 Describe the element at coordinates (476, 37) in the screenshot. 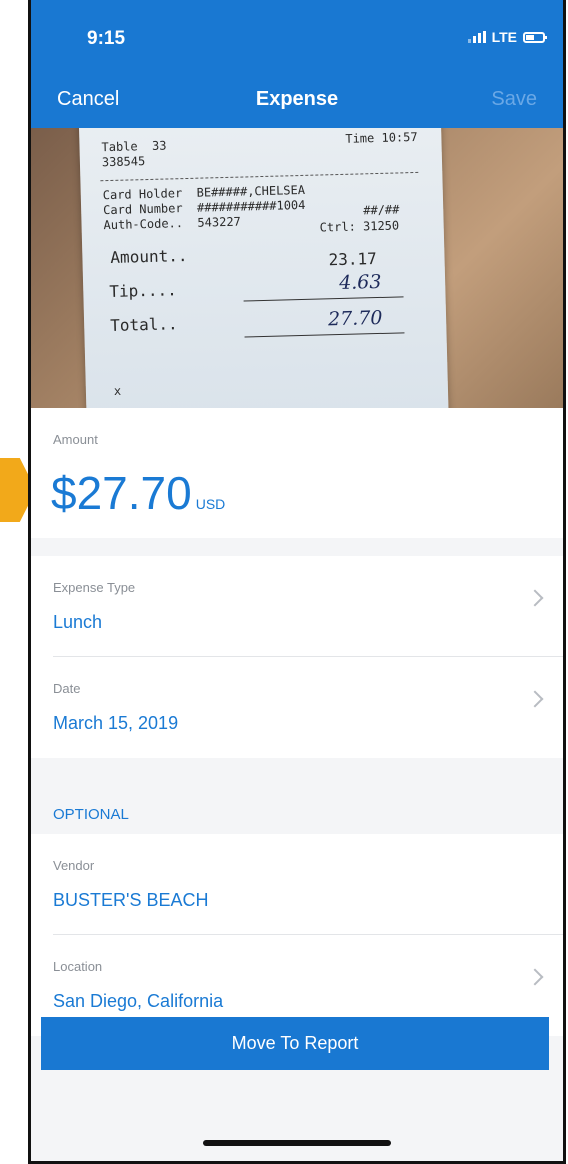

I see `signal-icon` at that location.